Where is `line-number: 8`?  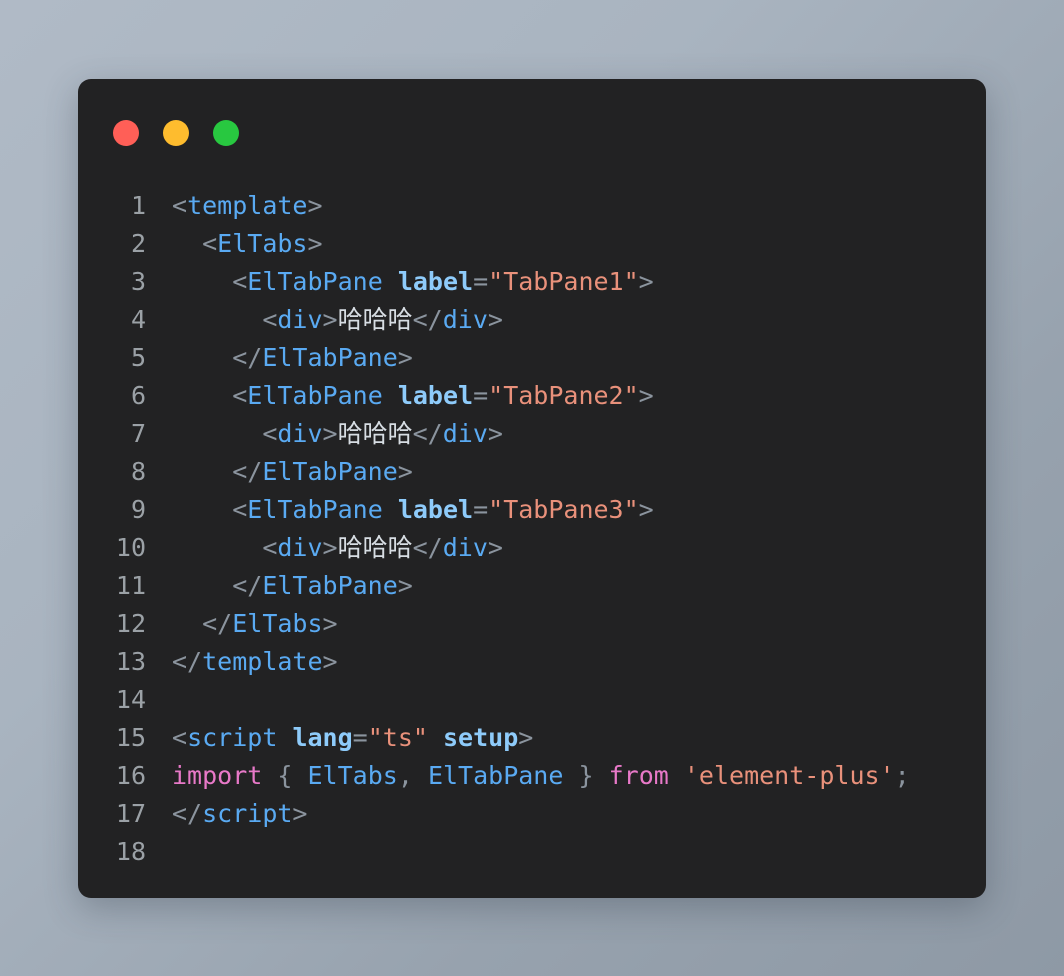 line-number: 8 is located at coordinates (138, 471).